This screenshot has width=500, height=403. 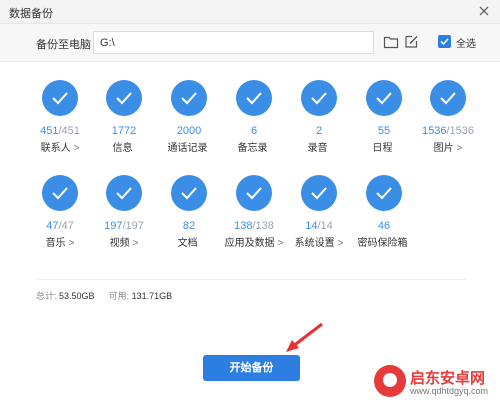 What do you see at coordinates (60, 131) in the screenshot?
I see `category-count: 451/451` at bounding box center [60, 131].